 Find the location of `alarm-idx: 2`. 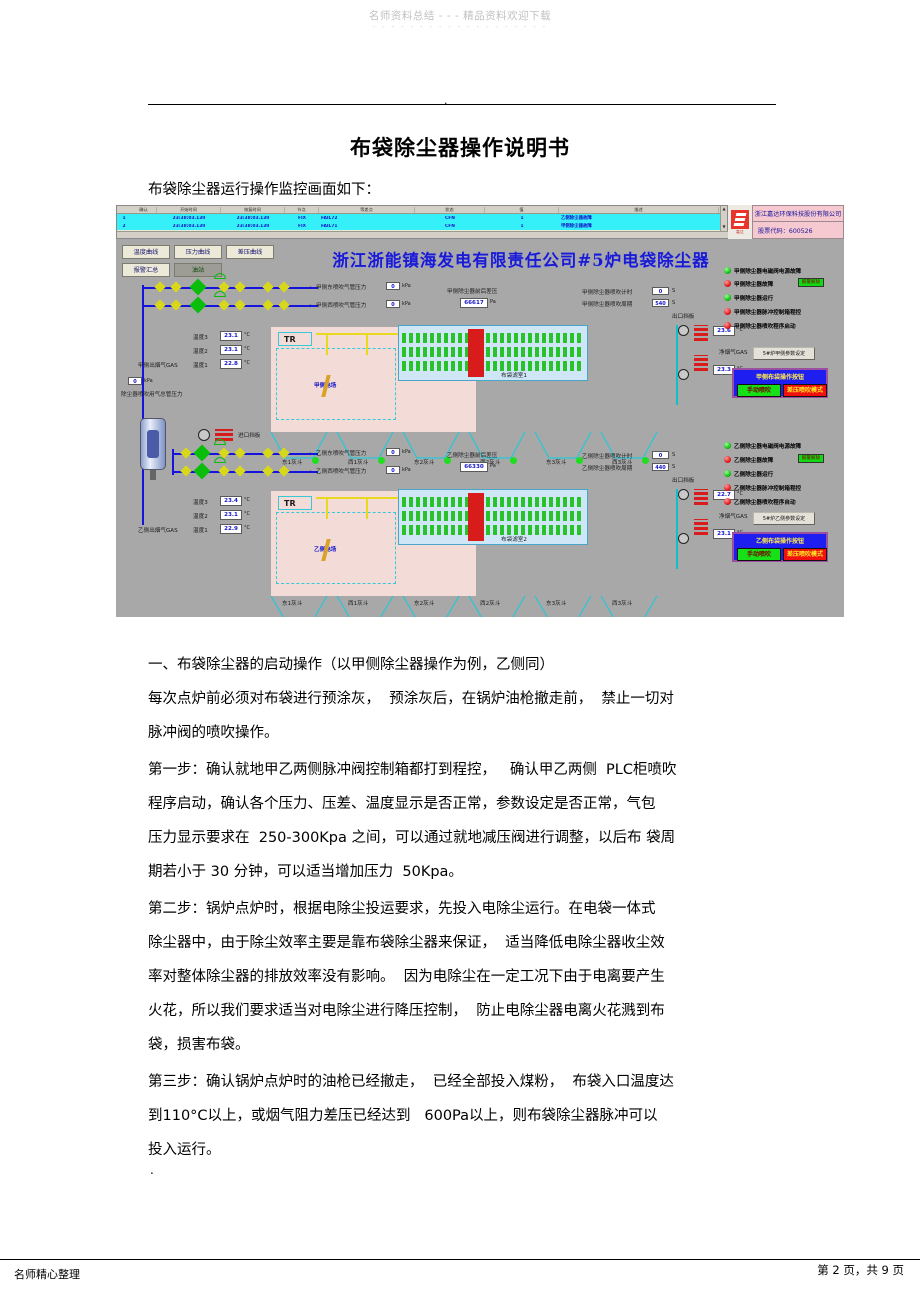

alarm-idx: 2 is located at coordinates (124, 226).